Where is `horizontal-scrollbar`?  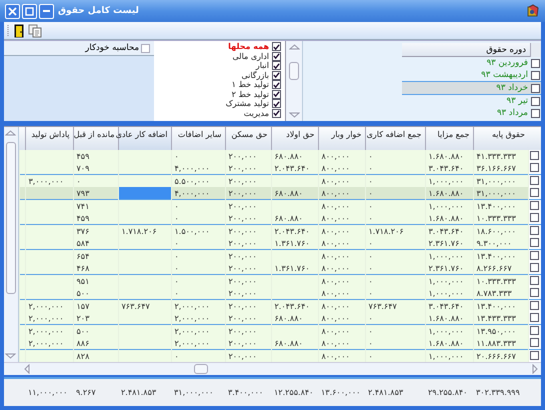
horizontal-scrollbar is located at coordinates (272, 368).